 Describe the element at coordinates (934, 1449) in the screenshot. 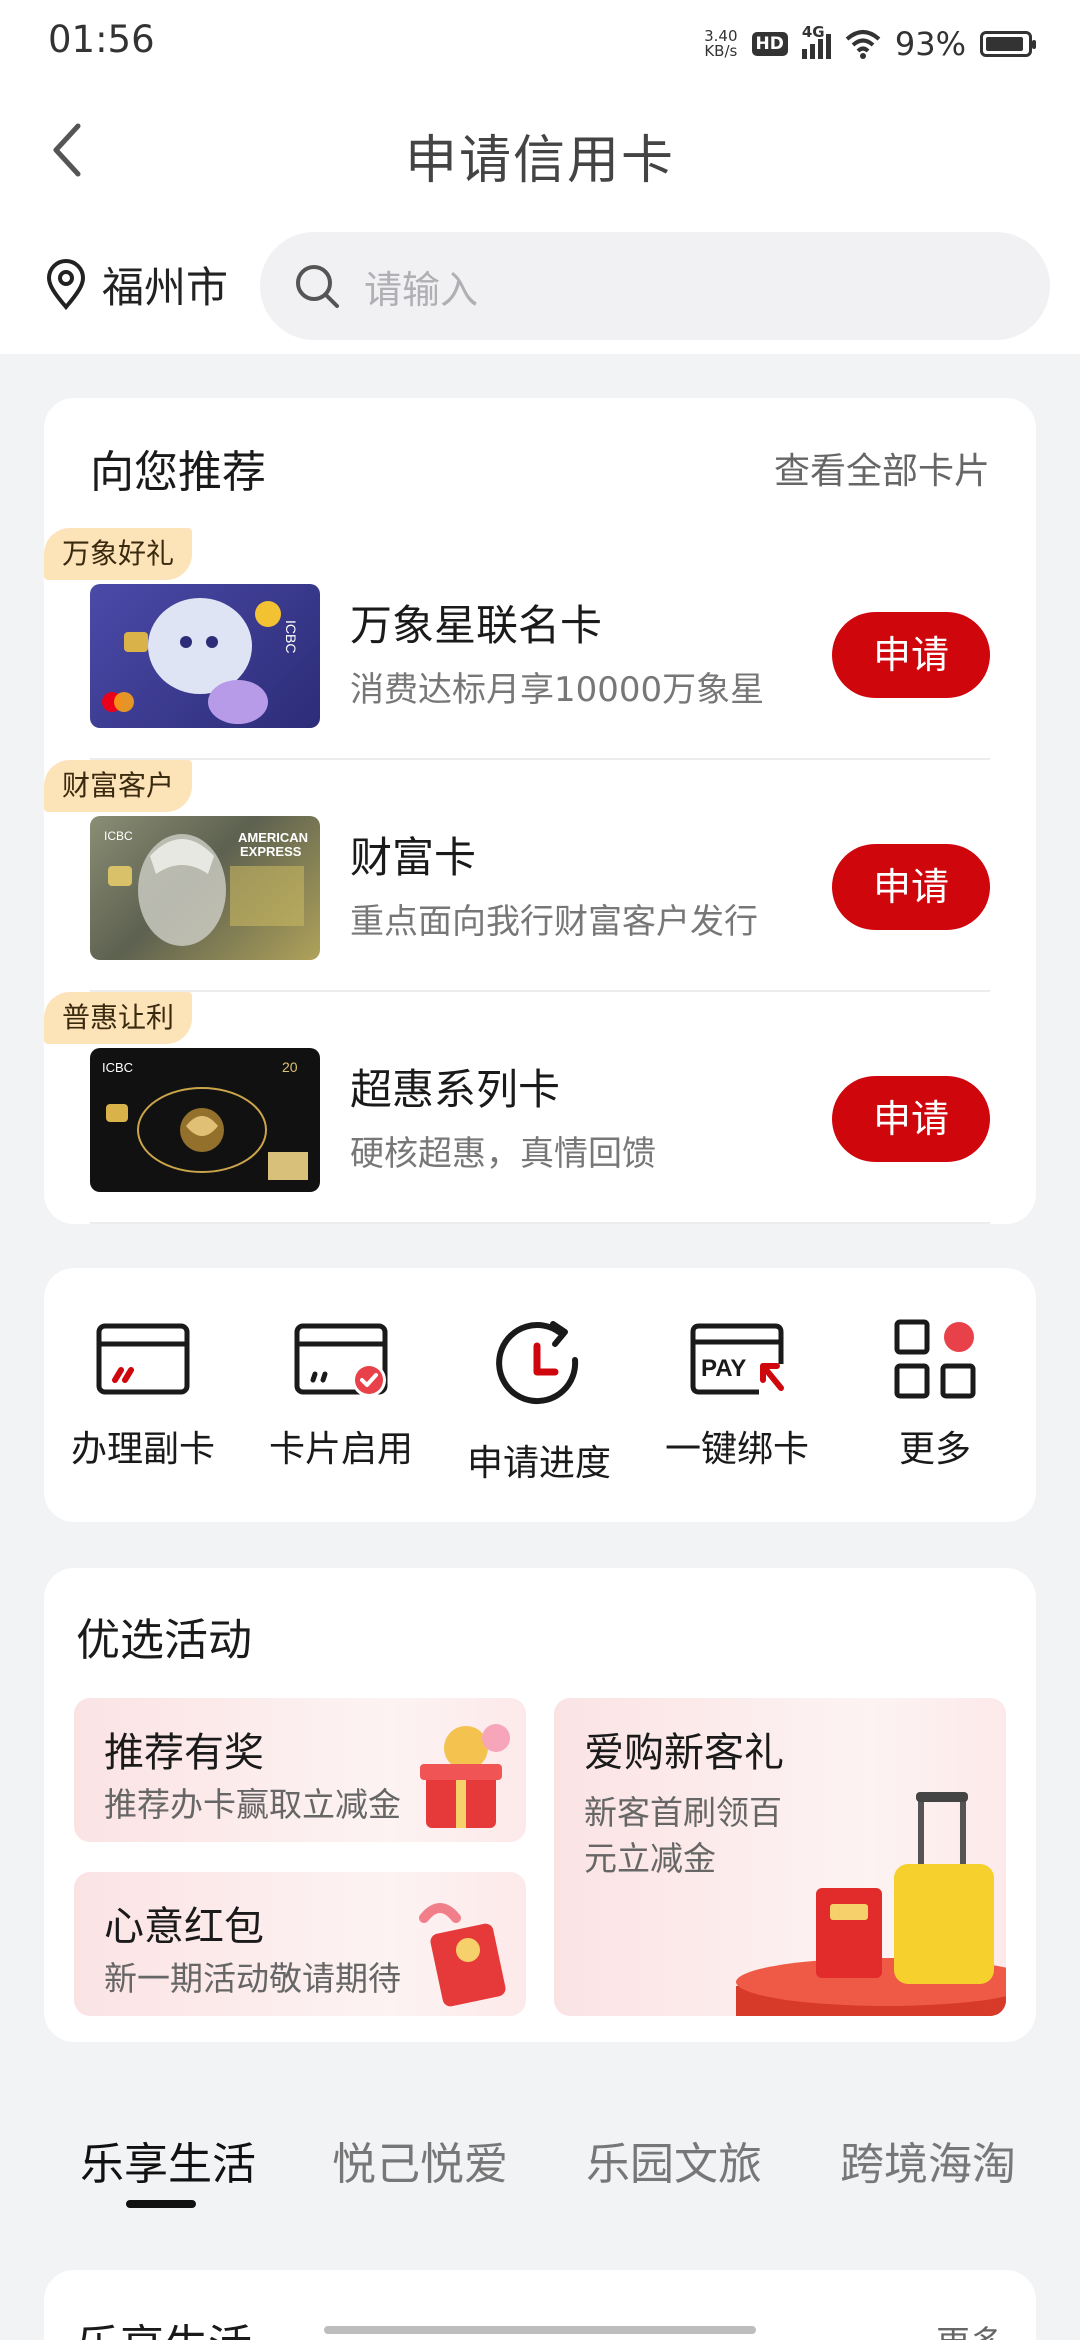

I see `quick-action-label: 更多` at that location.